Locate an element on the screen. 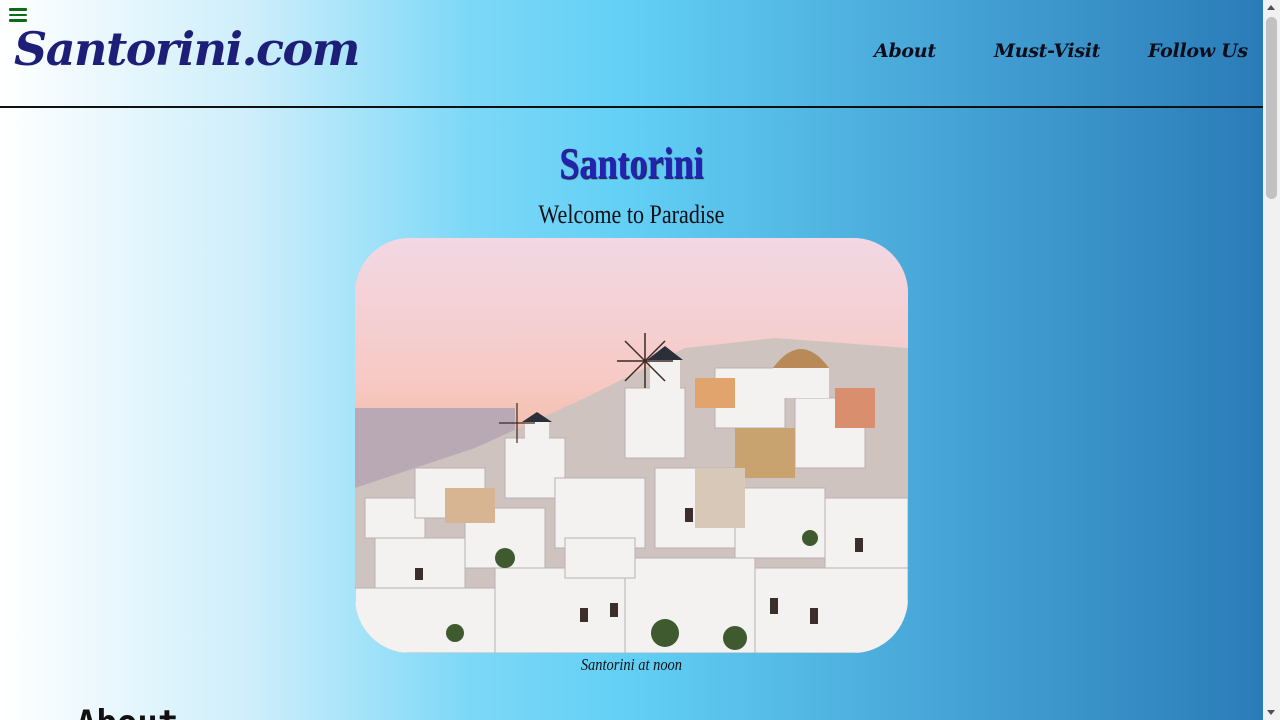  scroll-up-arrow-icon is located at coordinates (1271, 7).